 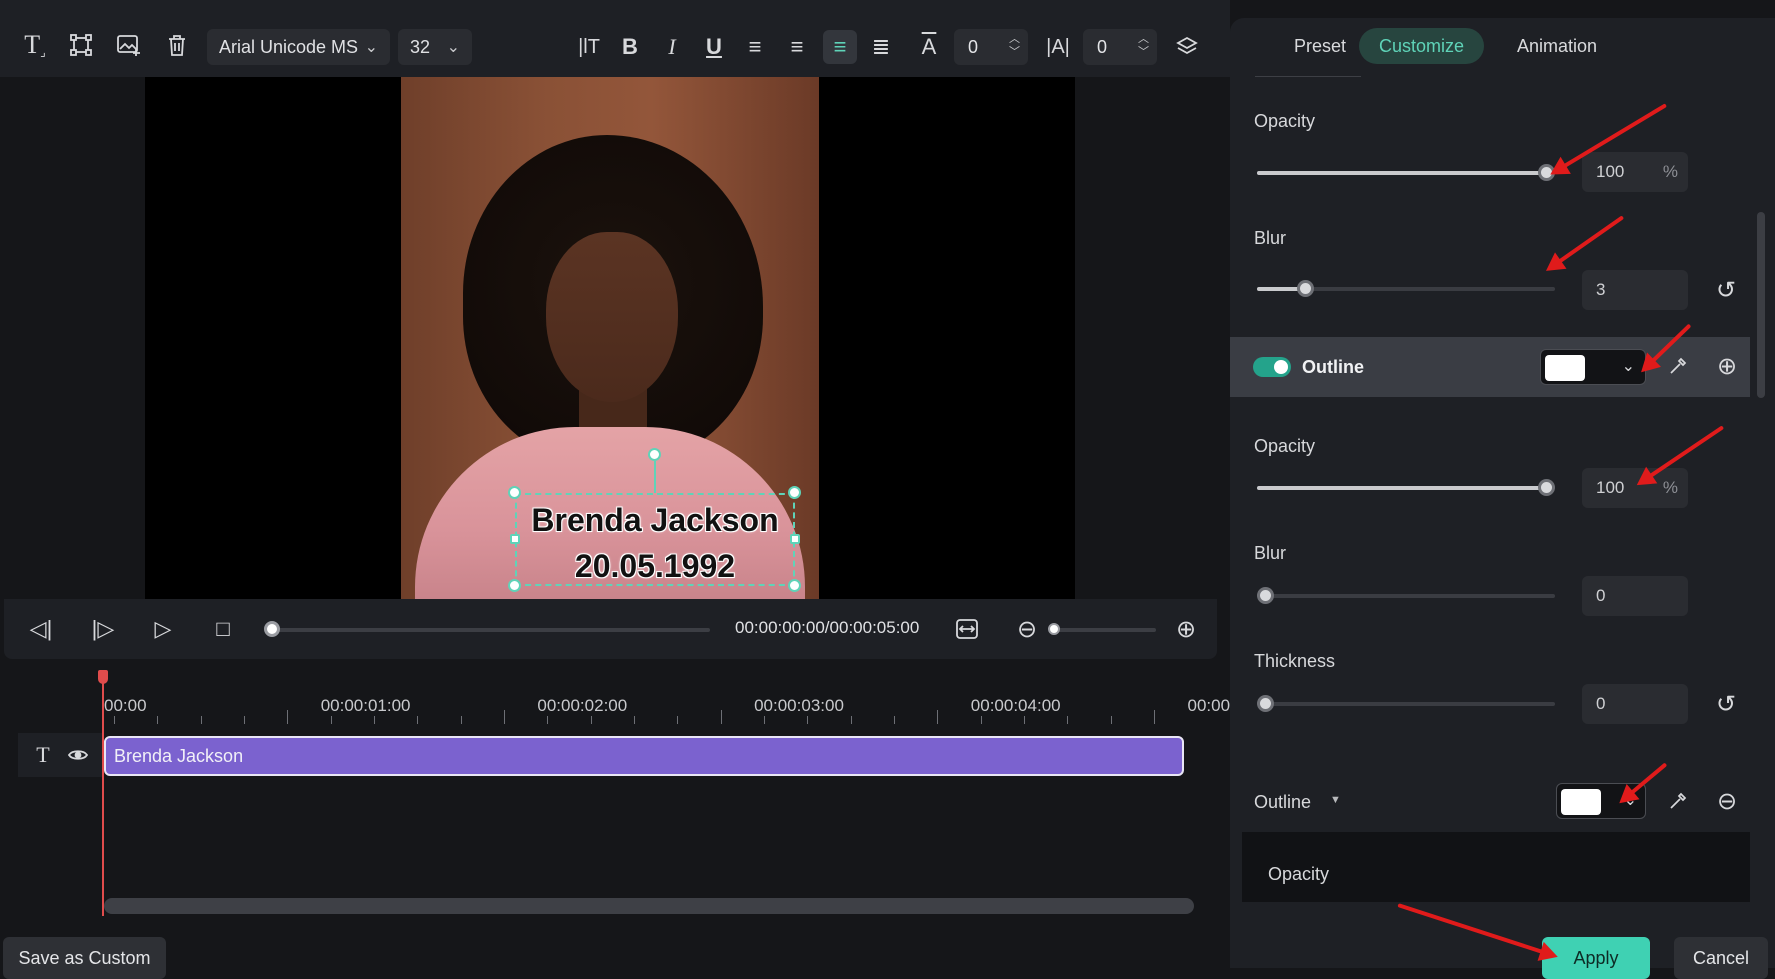 I want to click on add-circle-icon: ⊕, so click(x=1727, y=366).